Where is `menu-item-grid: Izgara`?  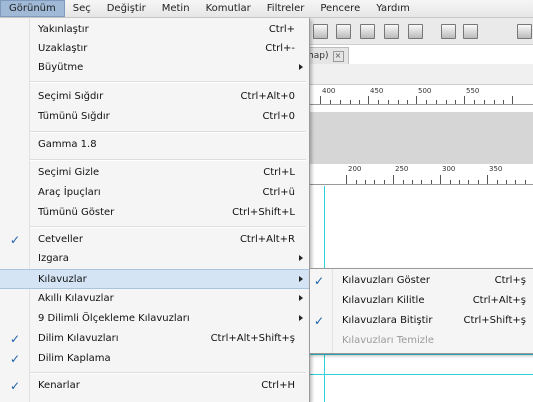 menu-item-grid: Izgara is located at coordinates (154, 259).